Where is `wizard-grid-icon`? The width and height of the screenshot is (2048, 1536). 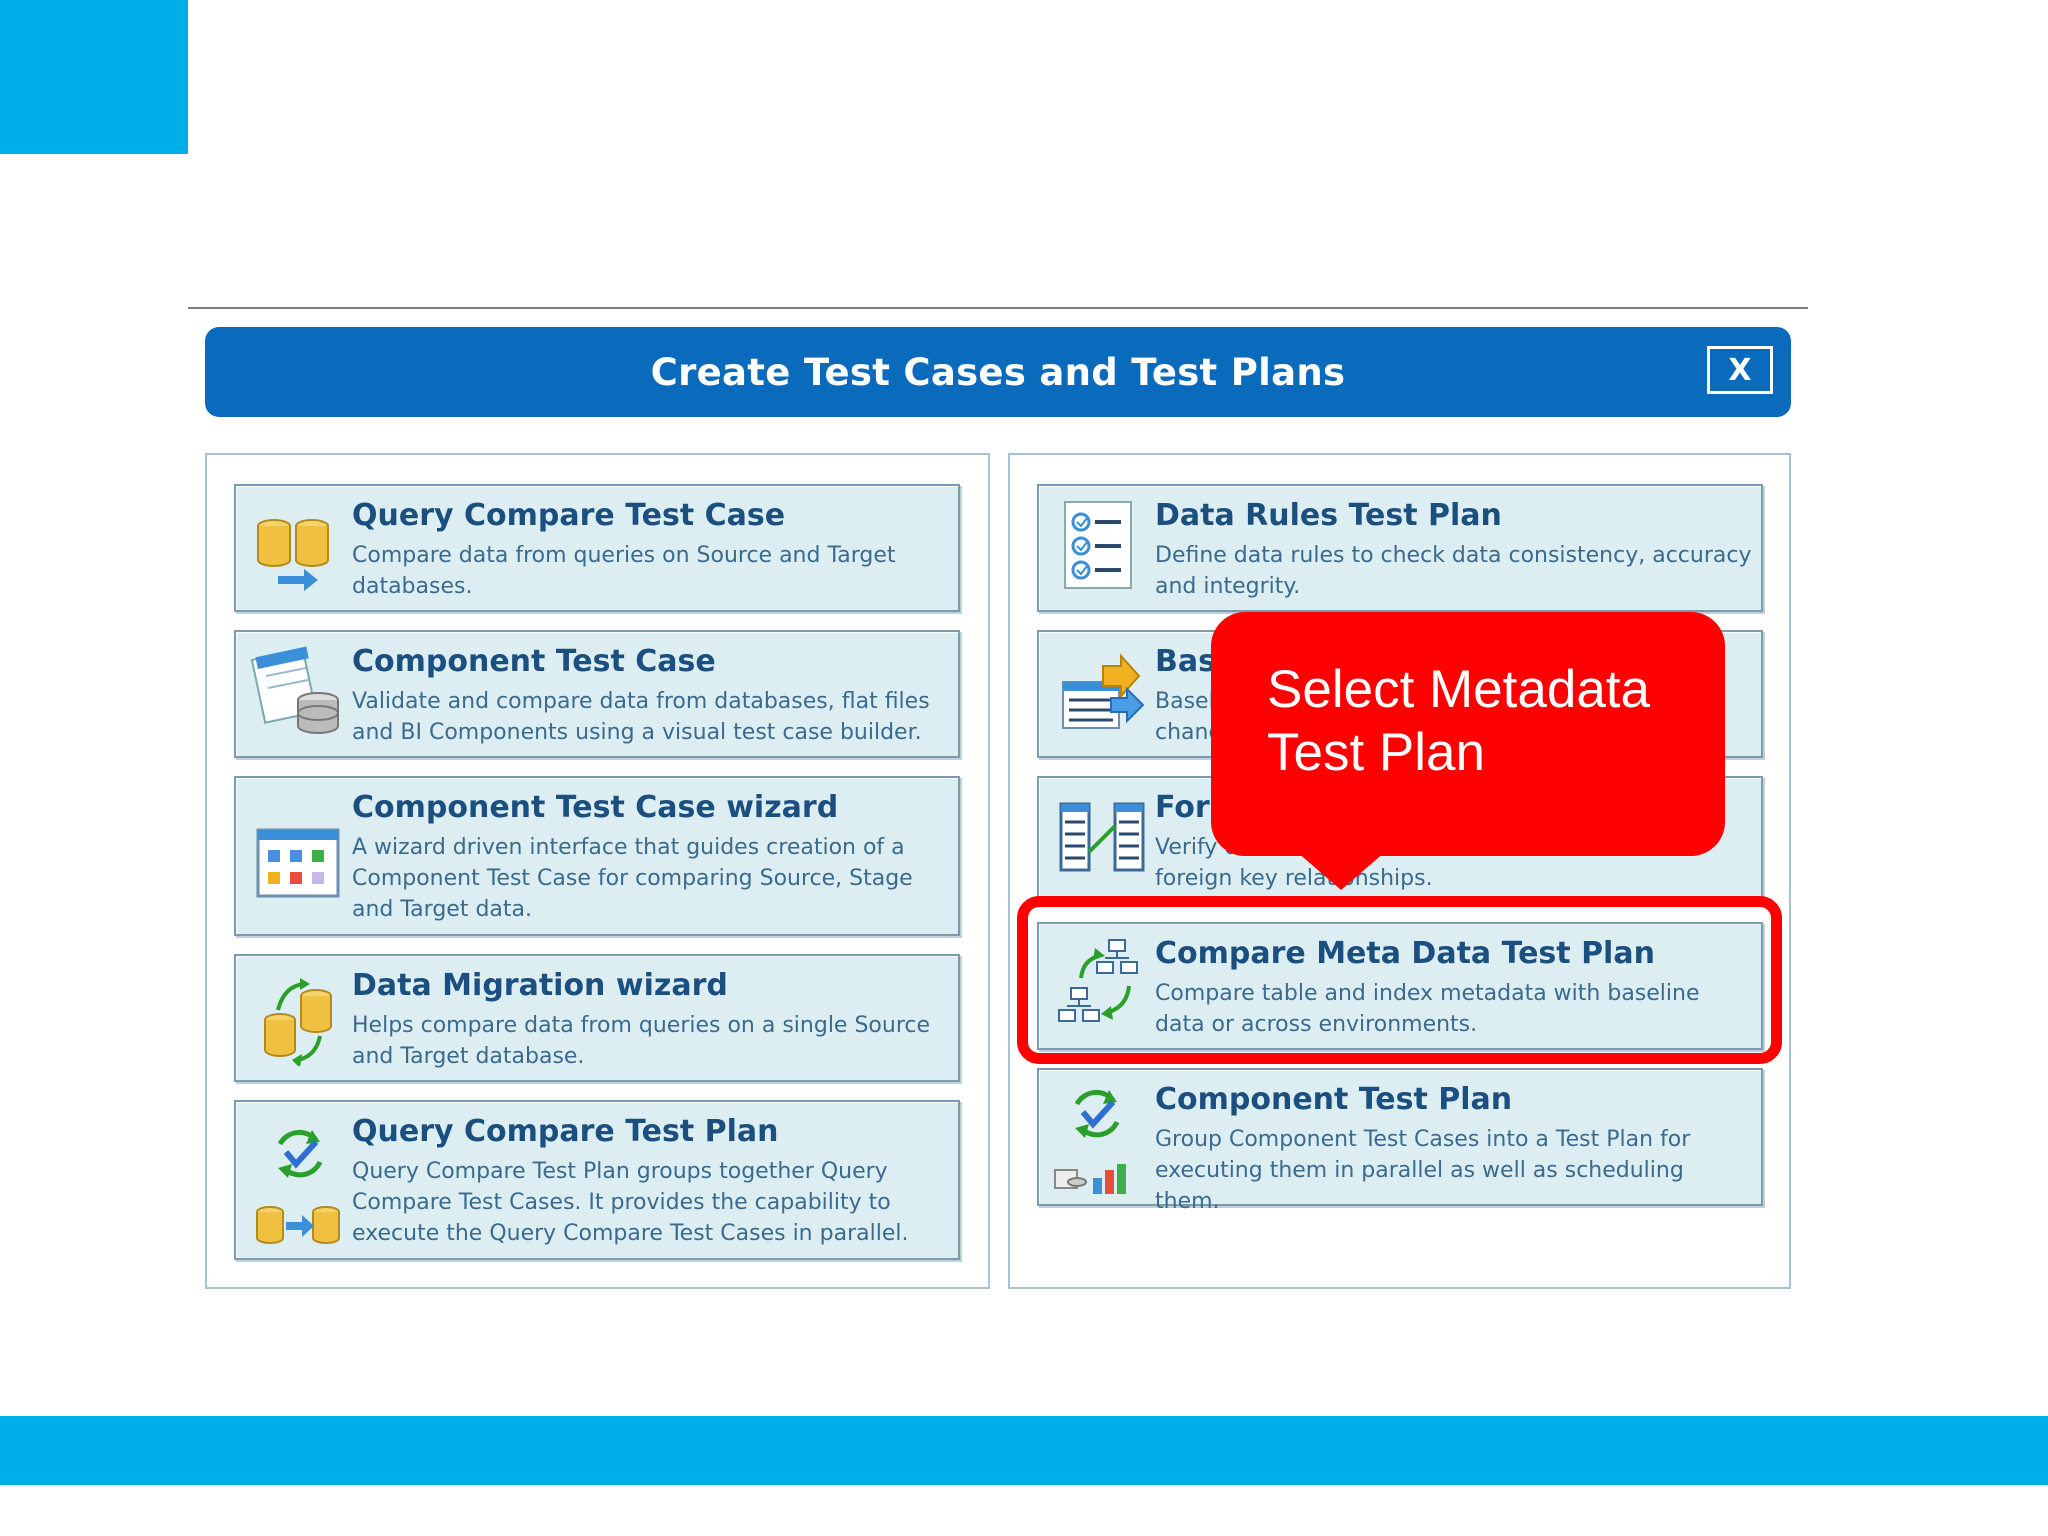 wizard-grid-icon is located at coordinates (300, 868).